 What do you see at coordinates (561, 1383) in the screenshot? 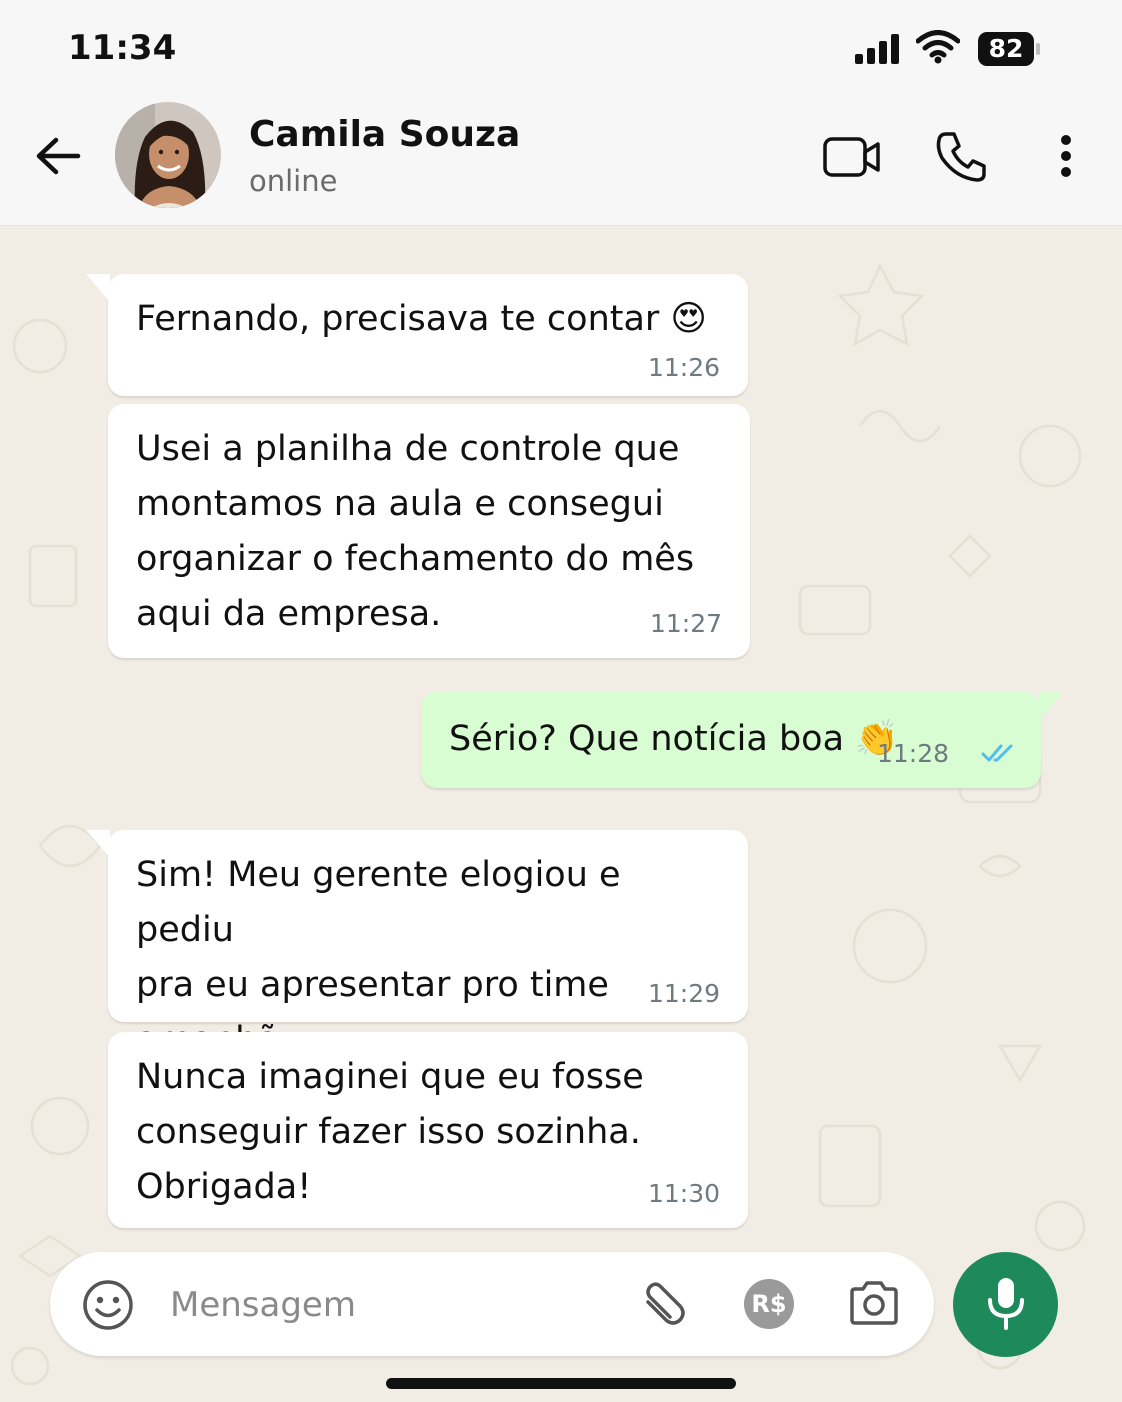
I see `home-indicator` at bounding box center [561, 1383].